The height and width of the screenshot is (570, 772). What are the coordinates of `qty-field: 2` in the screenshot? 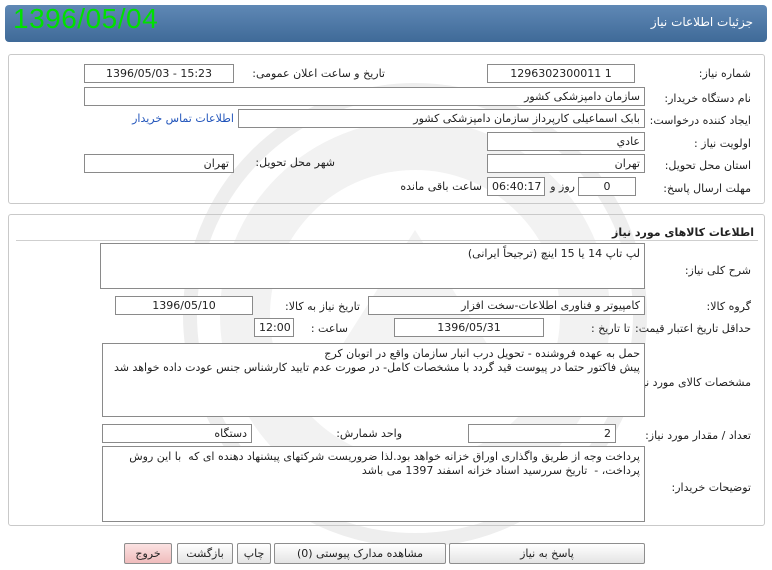 It's located at (542, 433).